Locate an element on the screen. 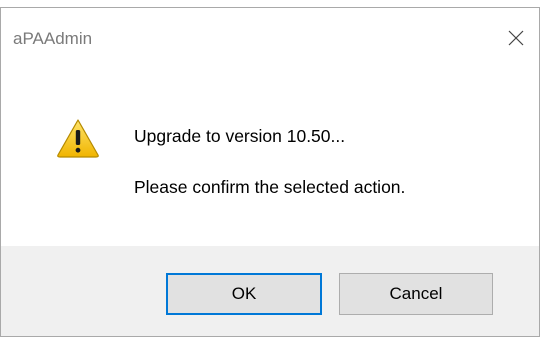  message-line-2: Please confirm the selected action. is located at coordinates (270, 187).